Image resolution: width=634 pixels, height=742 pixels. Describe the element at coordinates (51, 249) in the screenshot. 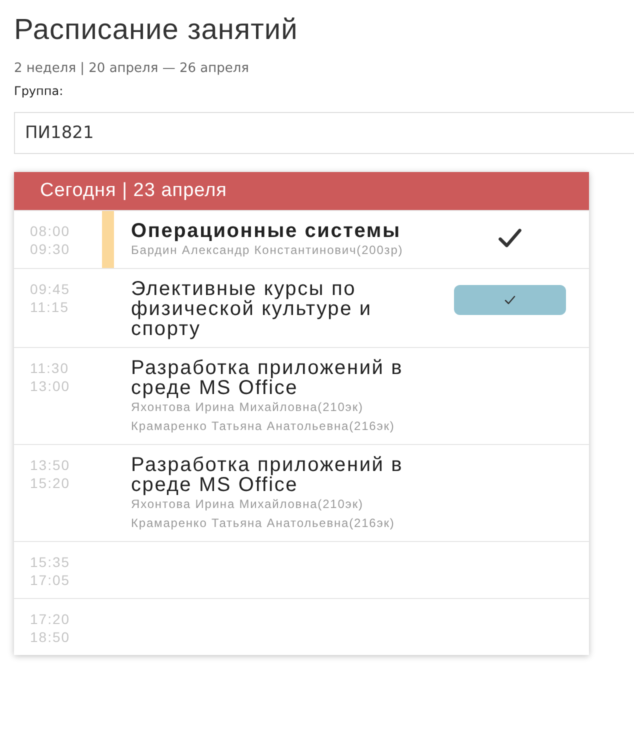

I see `end-time: 09:30` at that location.